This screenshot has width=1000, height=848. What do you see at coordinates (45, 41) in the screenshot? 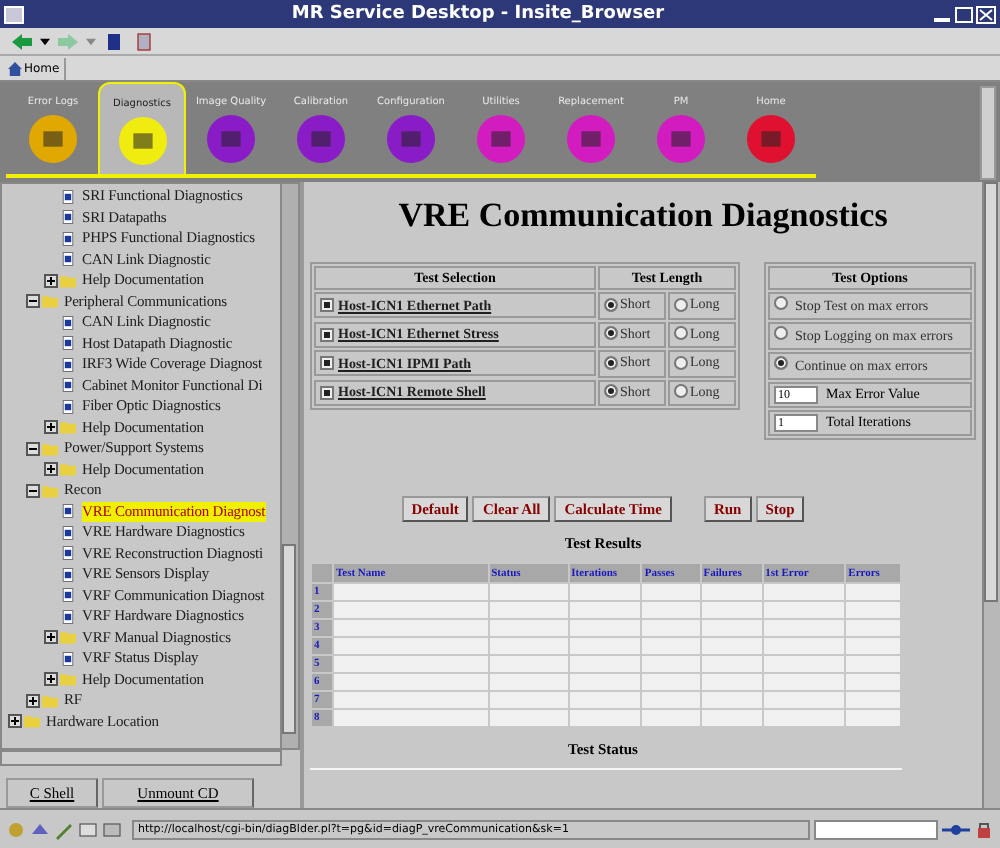
I see `dropdown-arrow-icon` at bounding box center [45, 41].